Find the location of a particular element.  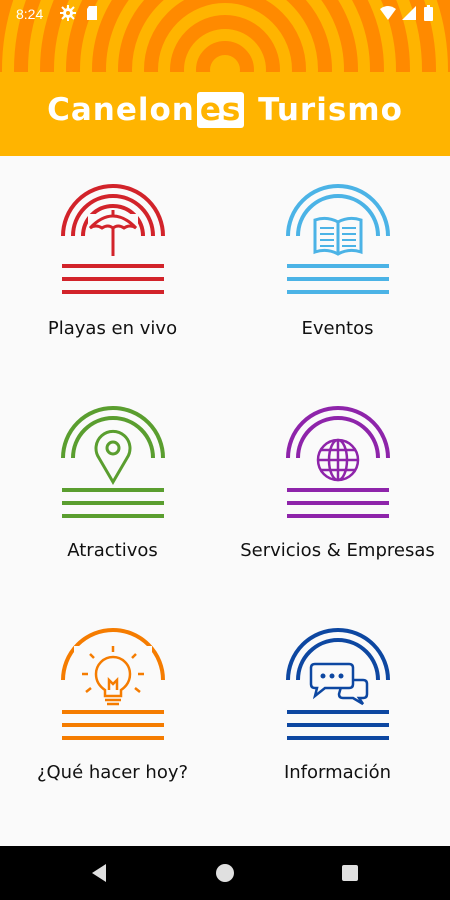

menu-item-que-hacer-hoy: ¿Qué hacer hoy? is located at coordinates (112, 711).